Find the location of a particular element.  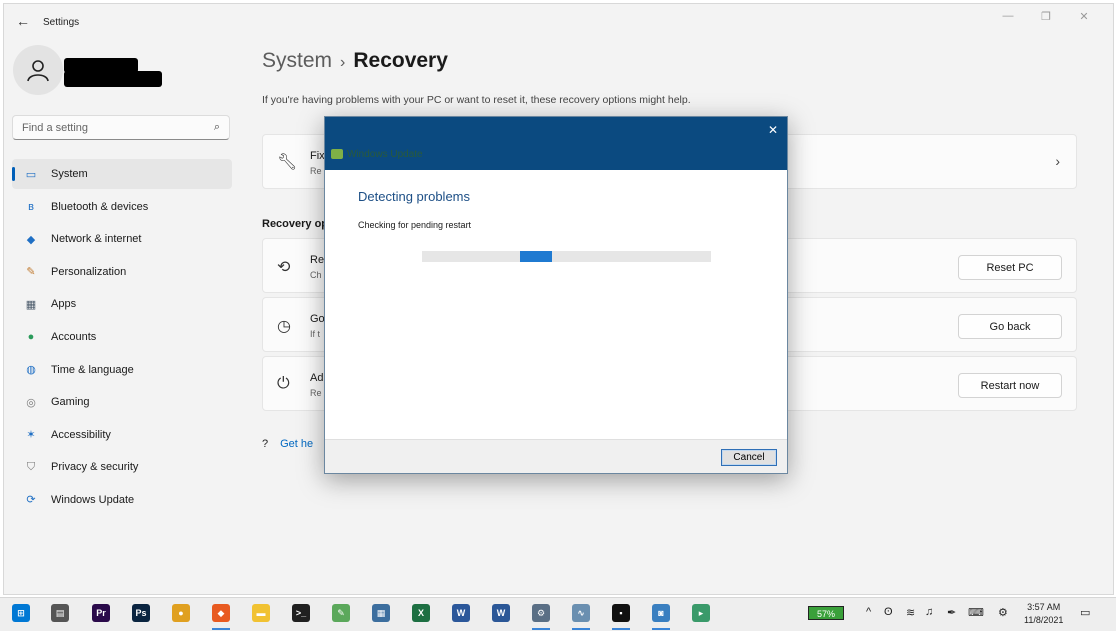

search-input: Find a setting ⌕ is located at coordinates (121, 127).